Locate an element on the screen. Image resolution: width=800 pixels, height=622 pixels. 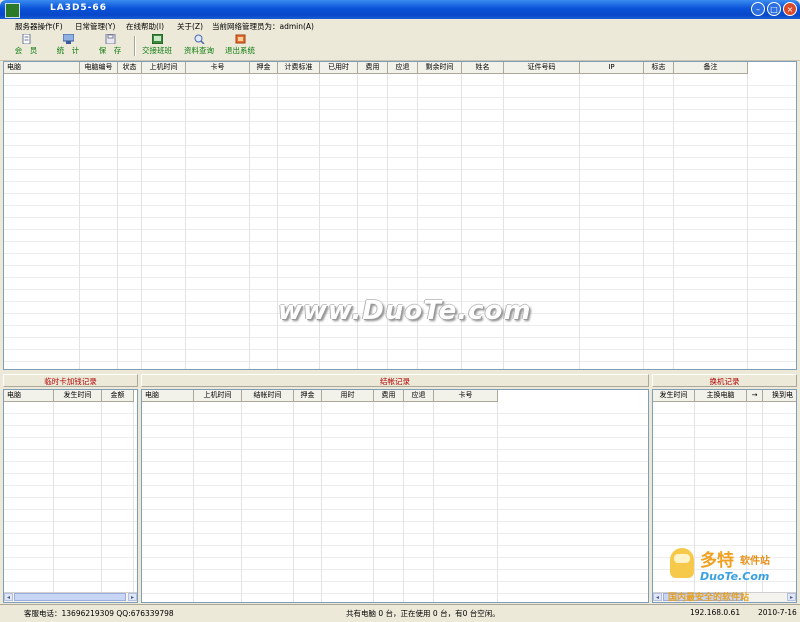
swap-col-time: 发生时间 is located at coordinates (674, 395).